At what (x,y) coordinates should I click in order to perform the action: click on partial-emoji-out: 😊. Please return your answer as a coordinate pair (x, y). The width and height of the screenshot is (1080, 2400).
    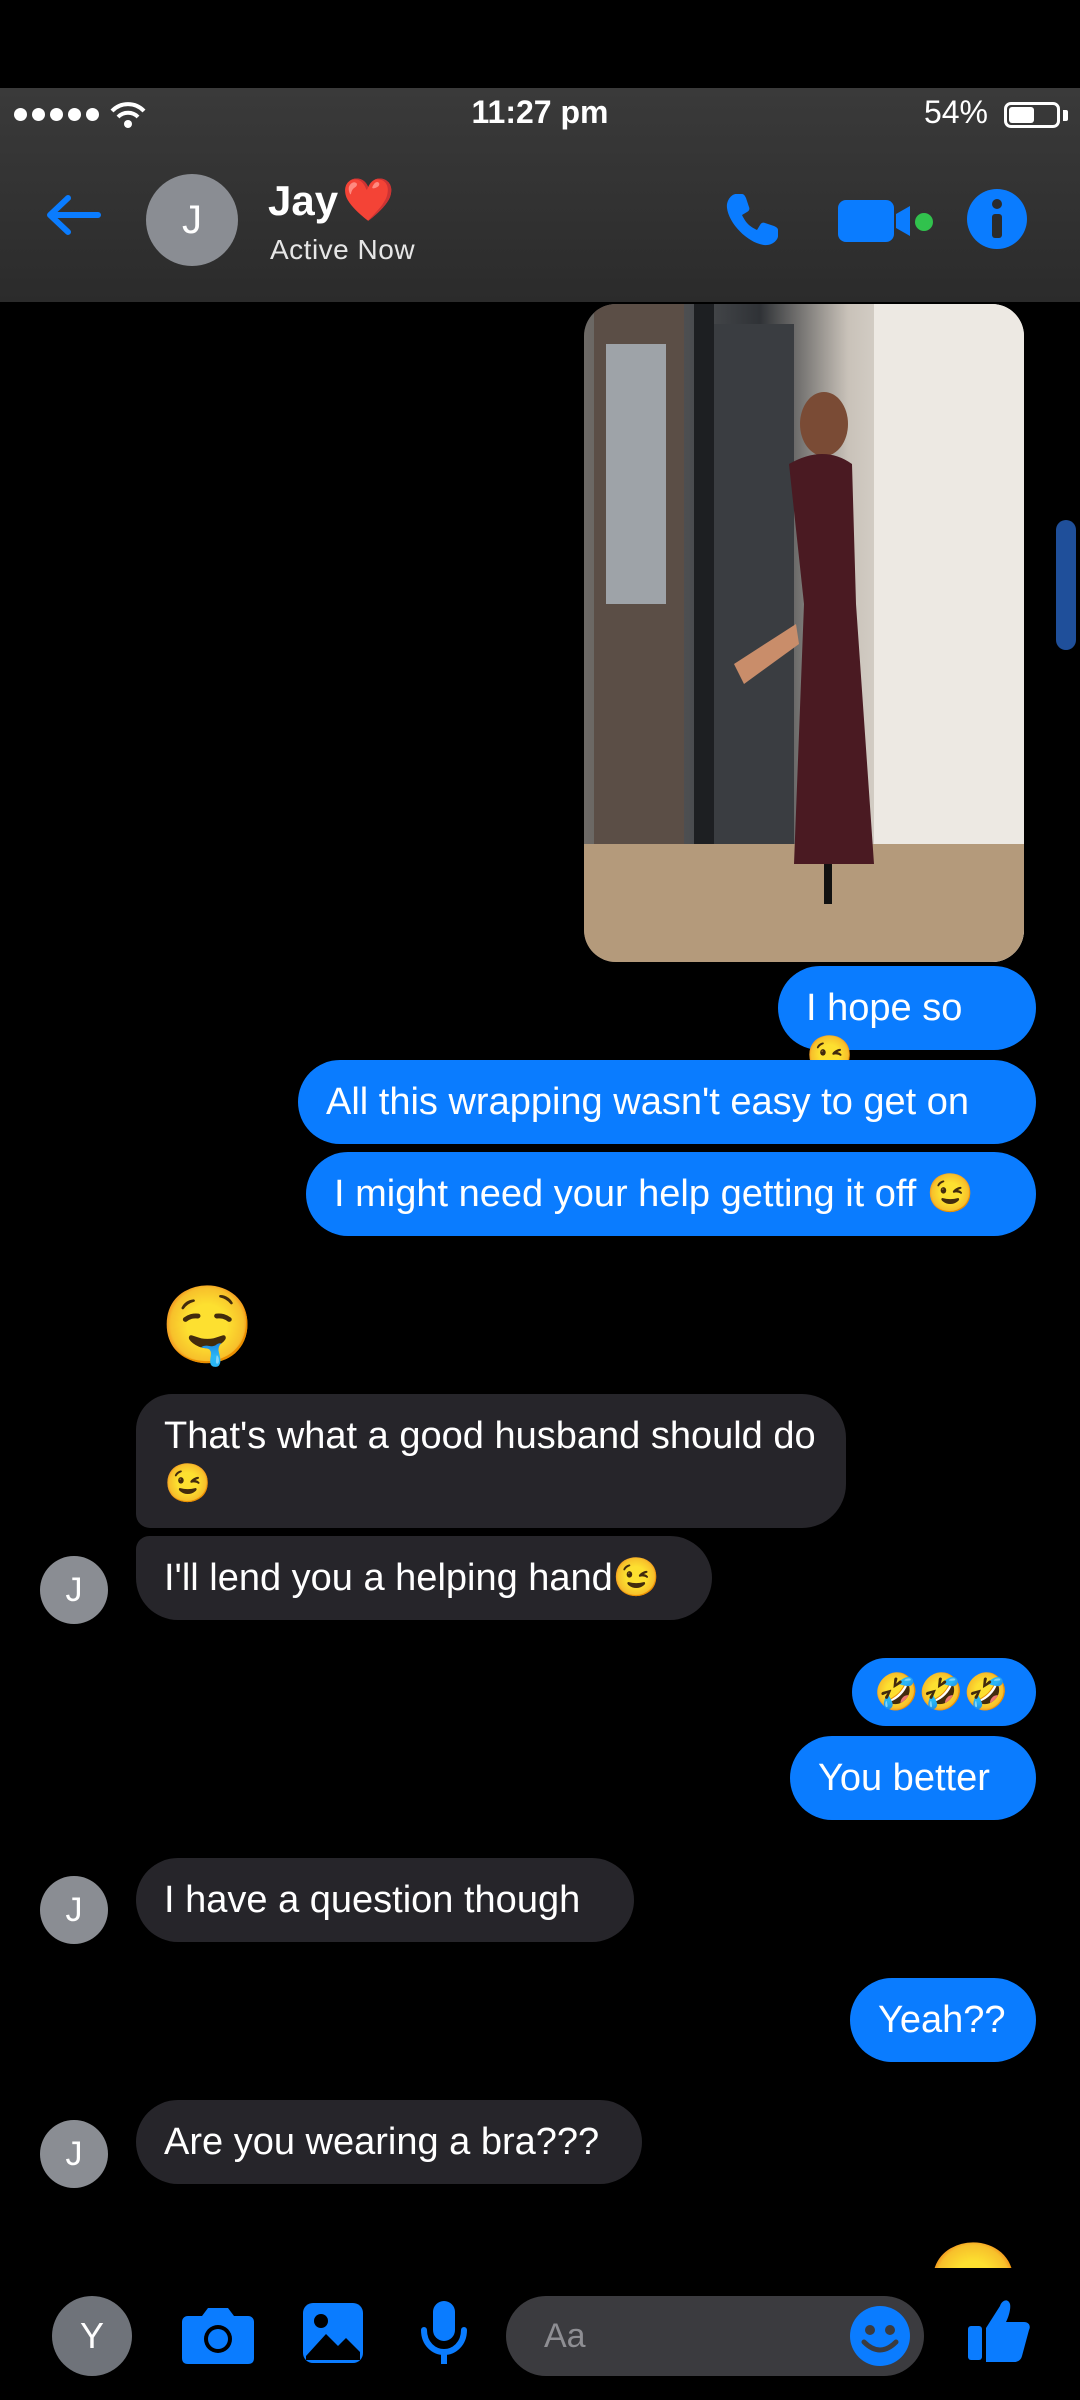
    Looking at the image, I should click on (973, 2248).